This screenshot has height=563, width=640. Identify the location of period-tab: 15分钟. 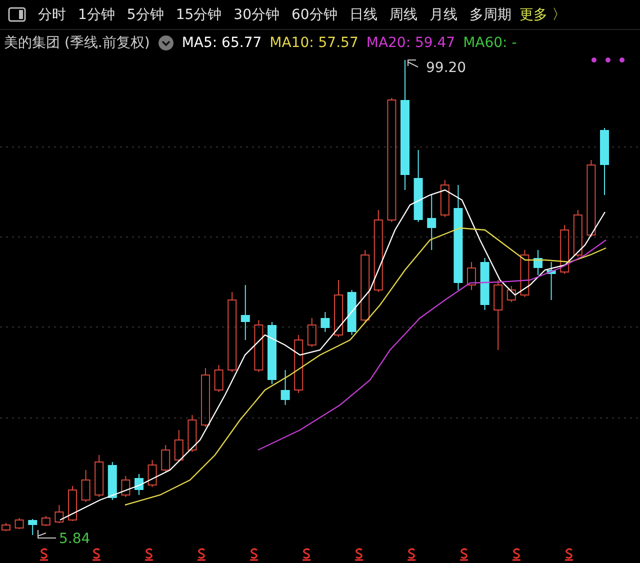
(199, 15).